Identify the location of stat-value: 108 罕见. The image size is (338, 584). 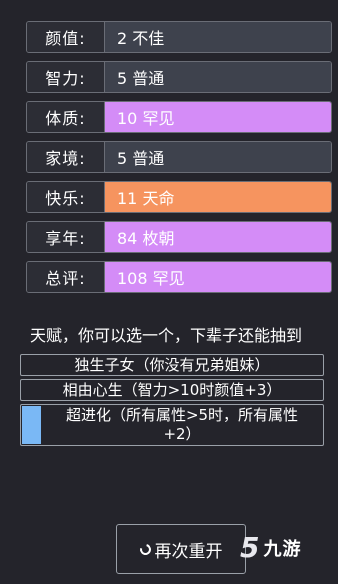
(218, 277).